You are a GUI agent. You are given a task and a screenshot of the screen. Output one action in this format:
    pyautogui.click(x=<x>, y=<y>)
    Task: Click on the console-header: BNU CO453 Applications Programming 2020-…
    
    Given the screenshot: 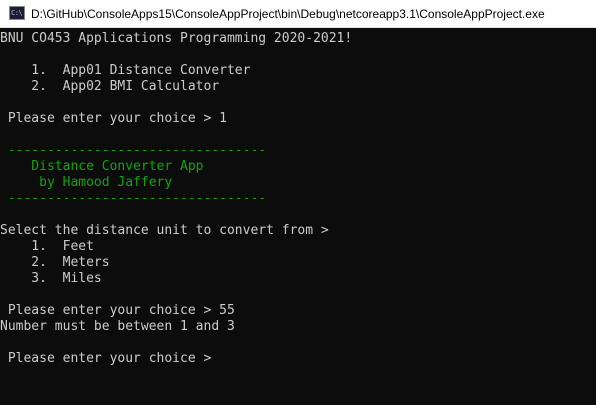 What is the action you would take?
    pyautogui.click(x=176, y=38)
    